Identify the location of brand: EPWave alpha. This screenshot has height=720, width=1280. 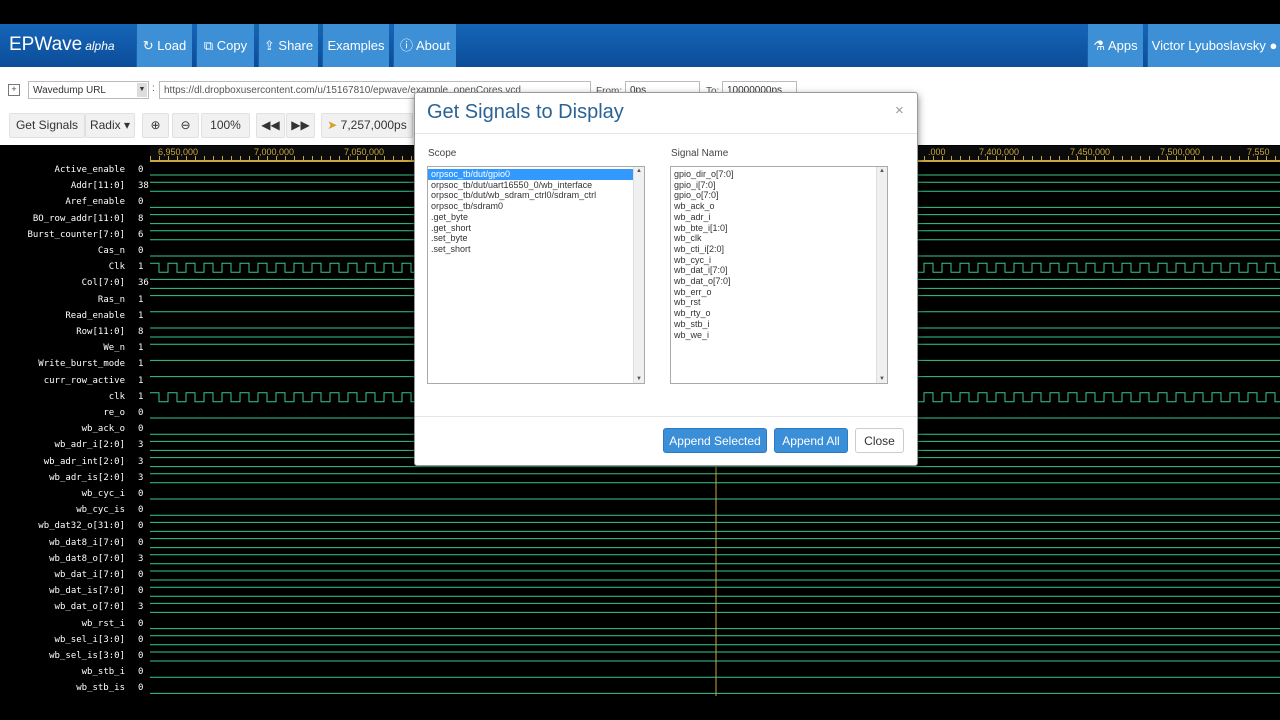
(62, 45).